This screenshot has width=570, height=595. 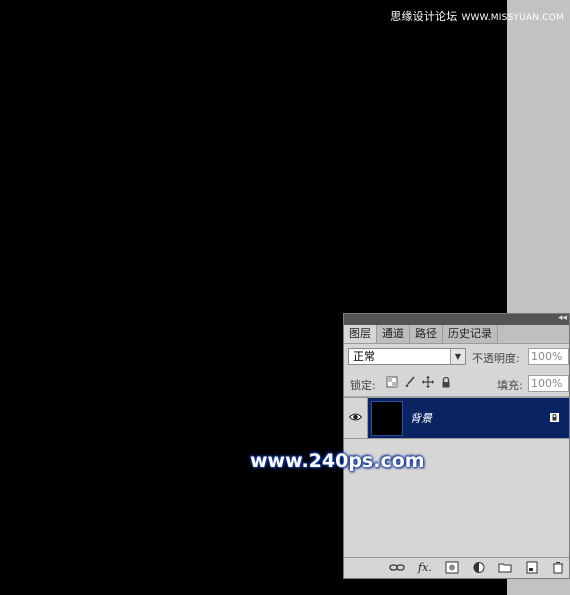 What do you see at coordinates (446, 382) in the screenshot?
I see `lock-all-icon` at bounding box center [446, 382].